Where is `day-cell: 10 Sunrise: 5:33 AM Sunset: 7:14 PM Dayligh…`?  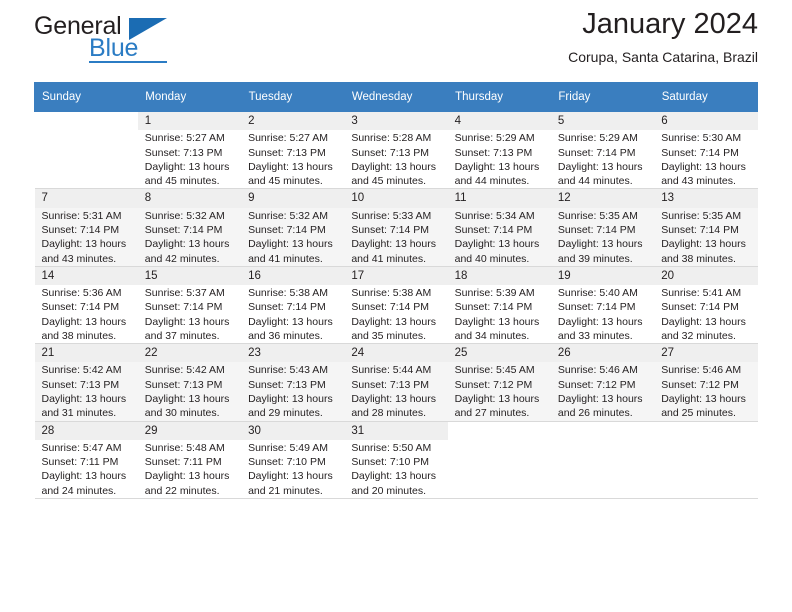
day-cell: 10 Sunrise: 5:33 AM Sunset: 7:14 PM Dayligh… is located at coordinates (396, 227).